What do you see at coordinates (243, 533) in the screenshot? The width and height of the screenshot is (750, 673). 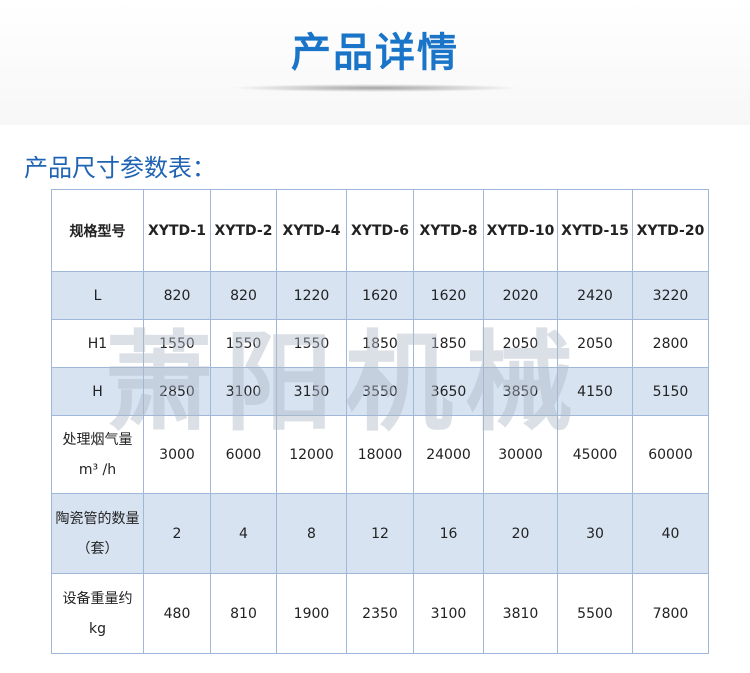 I see `table-cell: 4` at bounding box center [243, 533].